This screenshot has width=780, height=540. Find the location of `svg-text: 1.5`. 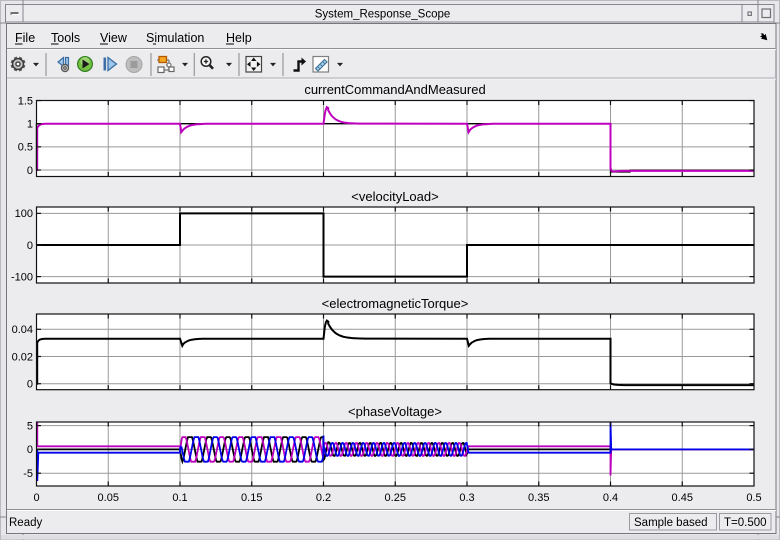

svg-text: 1.5 is located at coordinates (25, 101).